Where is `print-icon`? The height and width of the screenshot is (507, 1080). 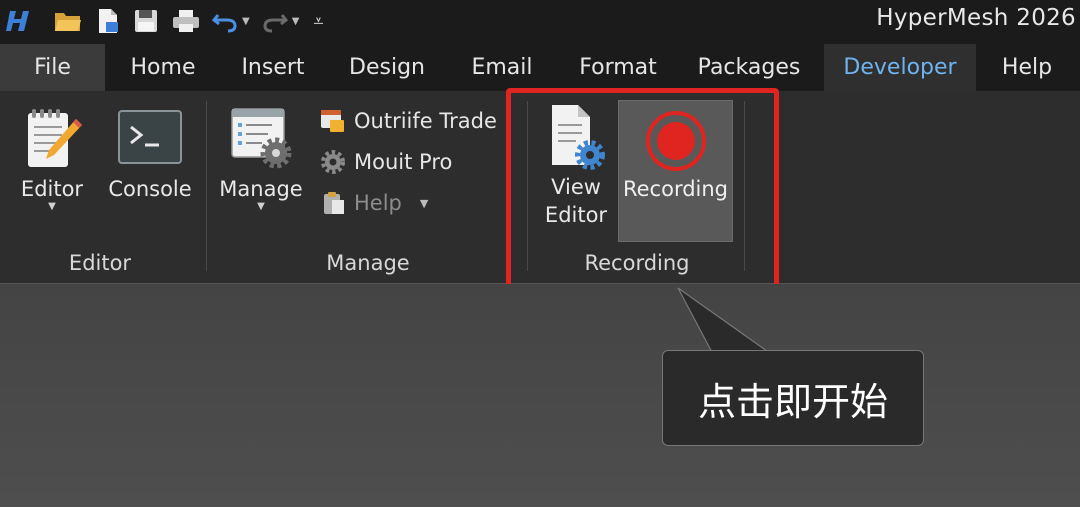
print-icon is located at coordinates (186, 21).